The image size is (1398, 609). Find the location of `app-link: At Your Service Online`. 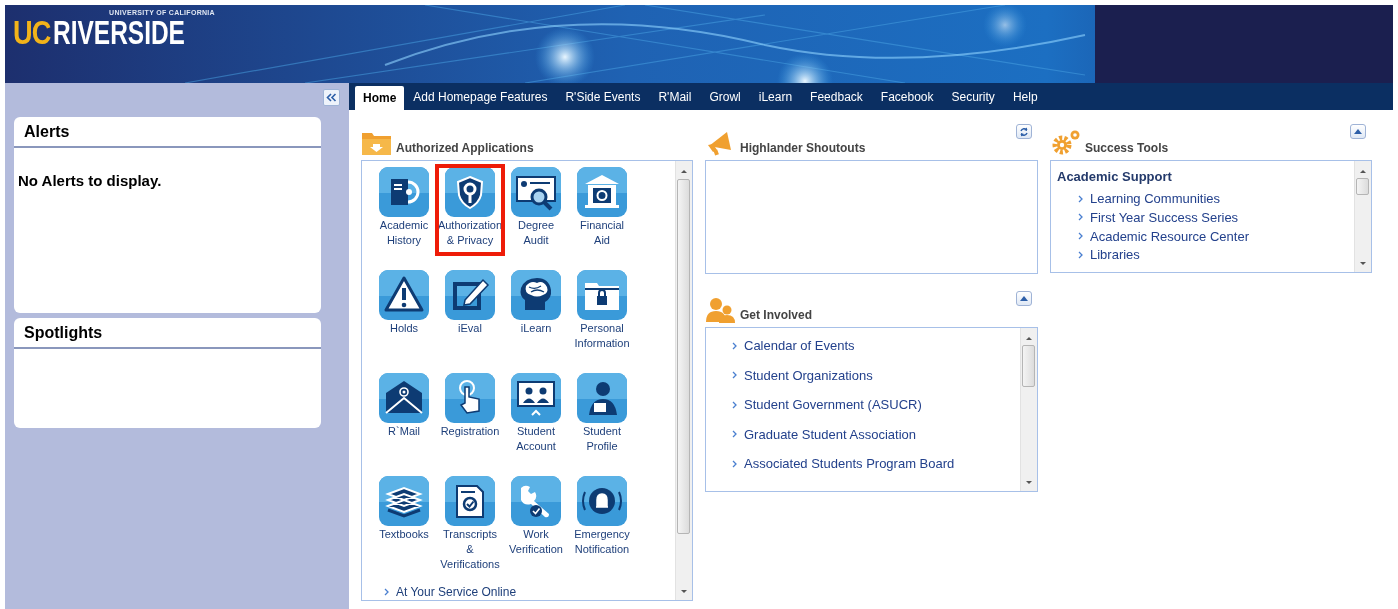

app-link: At Your Service Online is located at coordinates (450, 592).